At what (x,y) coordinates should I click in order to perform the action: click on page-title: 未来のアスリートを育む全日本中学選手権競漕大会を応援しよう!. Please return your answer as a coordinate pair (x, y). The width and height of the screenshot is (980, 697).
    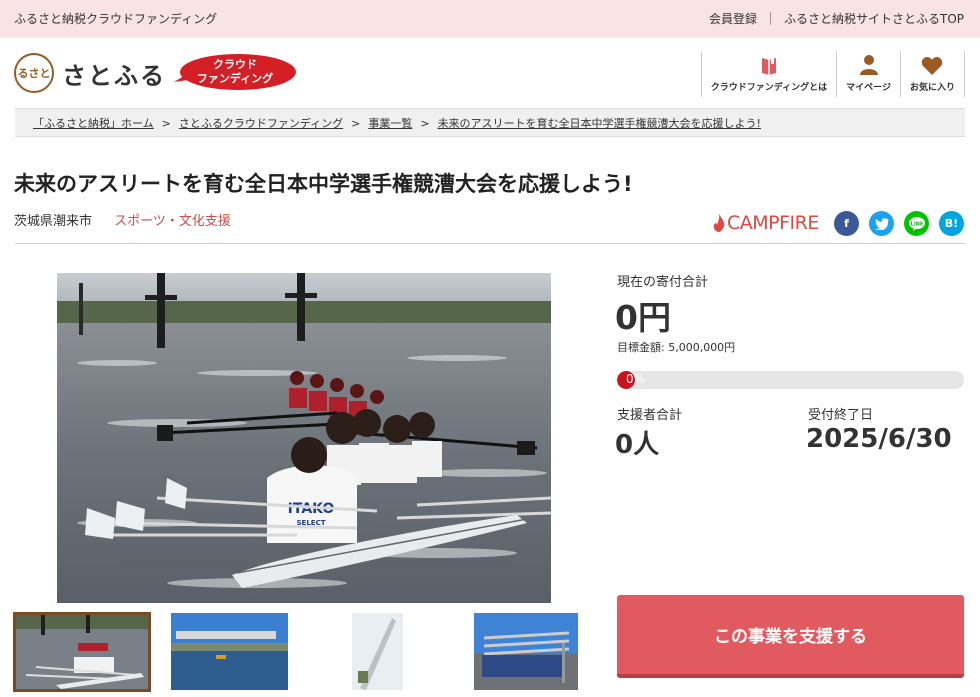
    Looking at the image, I should click on (323, 184).